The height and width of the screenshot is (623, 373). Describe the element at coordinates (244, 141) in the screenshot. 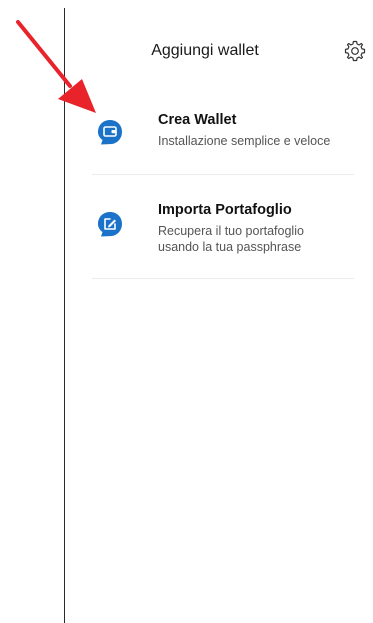

I see `option-subtitle: Installazione semplice e veloce` at that location.